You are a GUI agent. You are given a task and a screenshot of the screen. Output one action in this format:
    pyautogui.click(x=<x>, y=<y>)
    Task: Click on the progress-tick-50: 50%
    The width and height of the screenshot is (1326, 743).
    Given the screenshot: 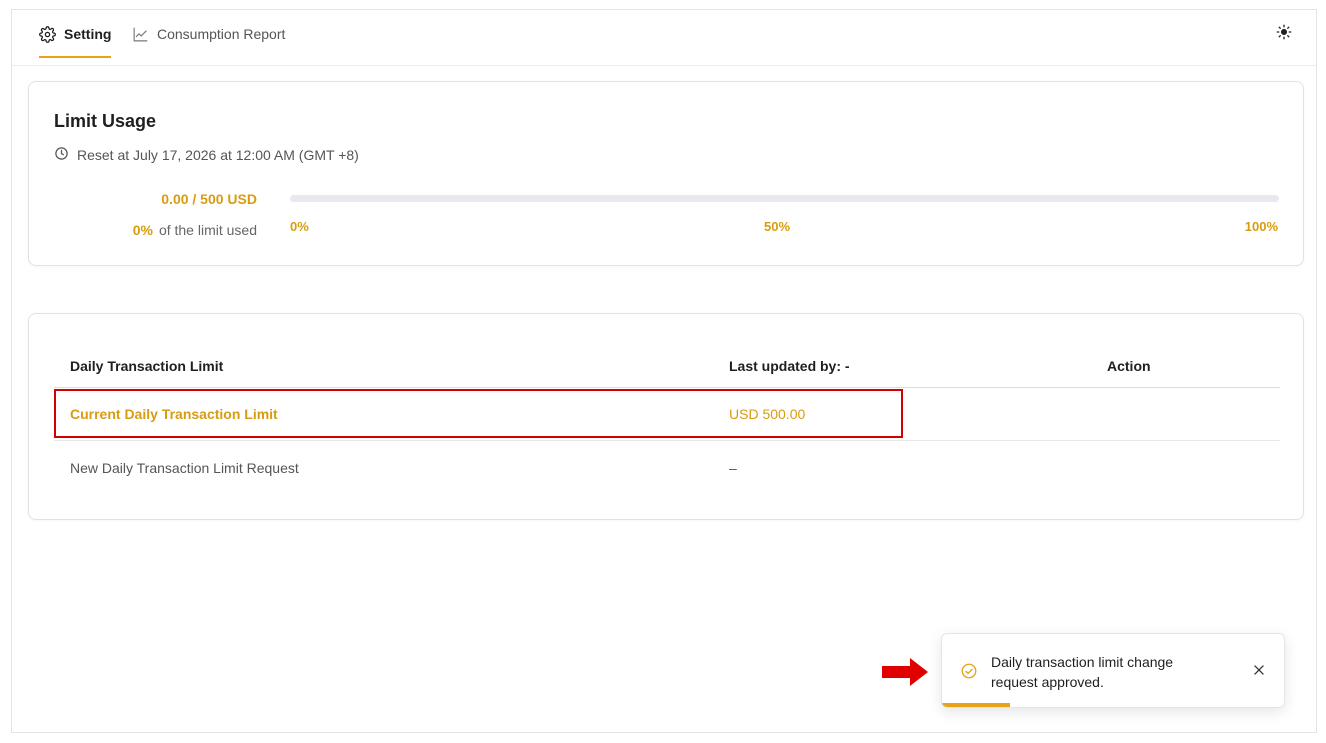 What is the action you would take?
    pyautogui.click(x=777, y=226)
    